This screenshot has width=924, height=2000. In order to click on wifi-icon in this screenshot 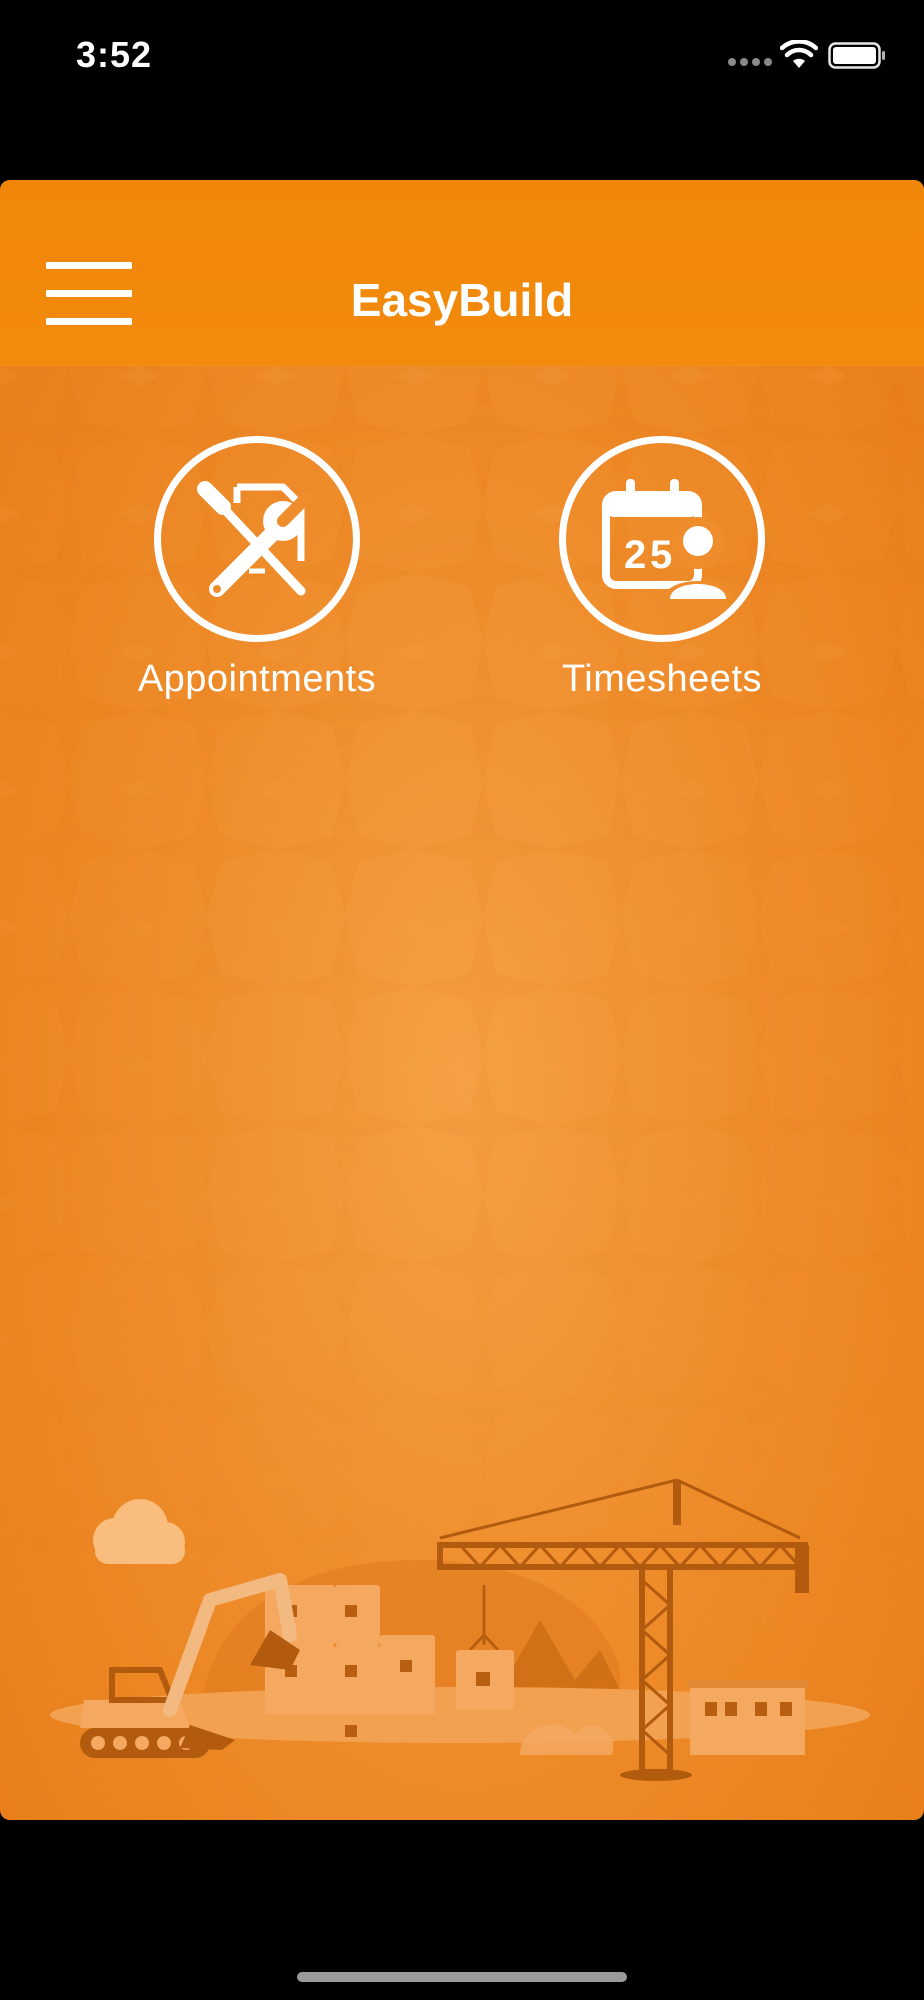, I will do `click(799, 54)`.